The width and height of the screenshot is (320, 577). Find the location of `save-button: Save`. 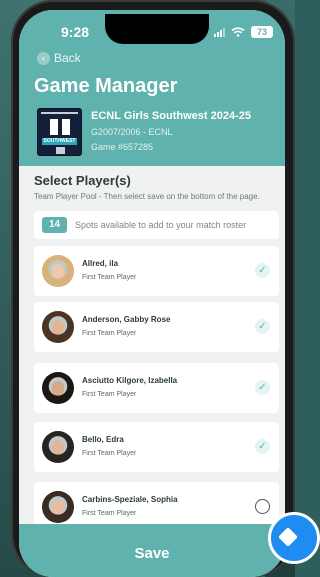

save-button: Save is located at coordinates (152, 550).